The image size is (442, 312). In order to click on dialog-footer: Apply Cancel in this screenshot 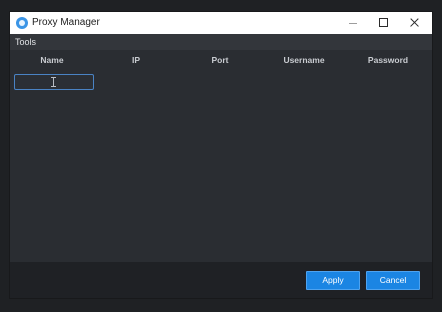, I will do `click(221, 280)`.